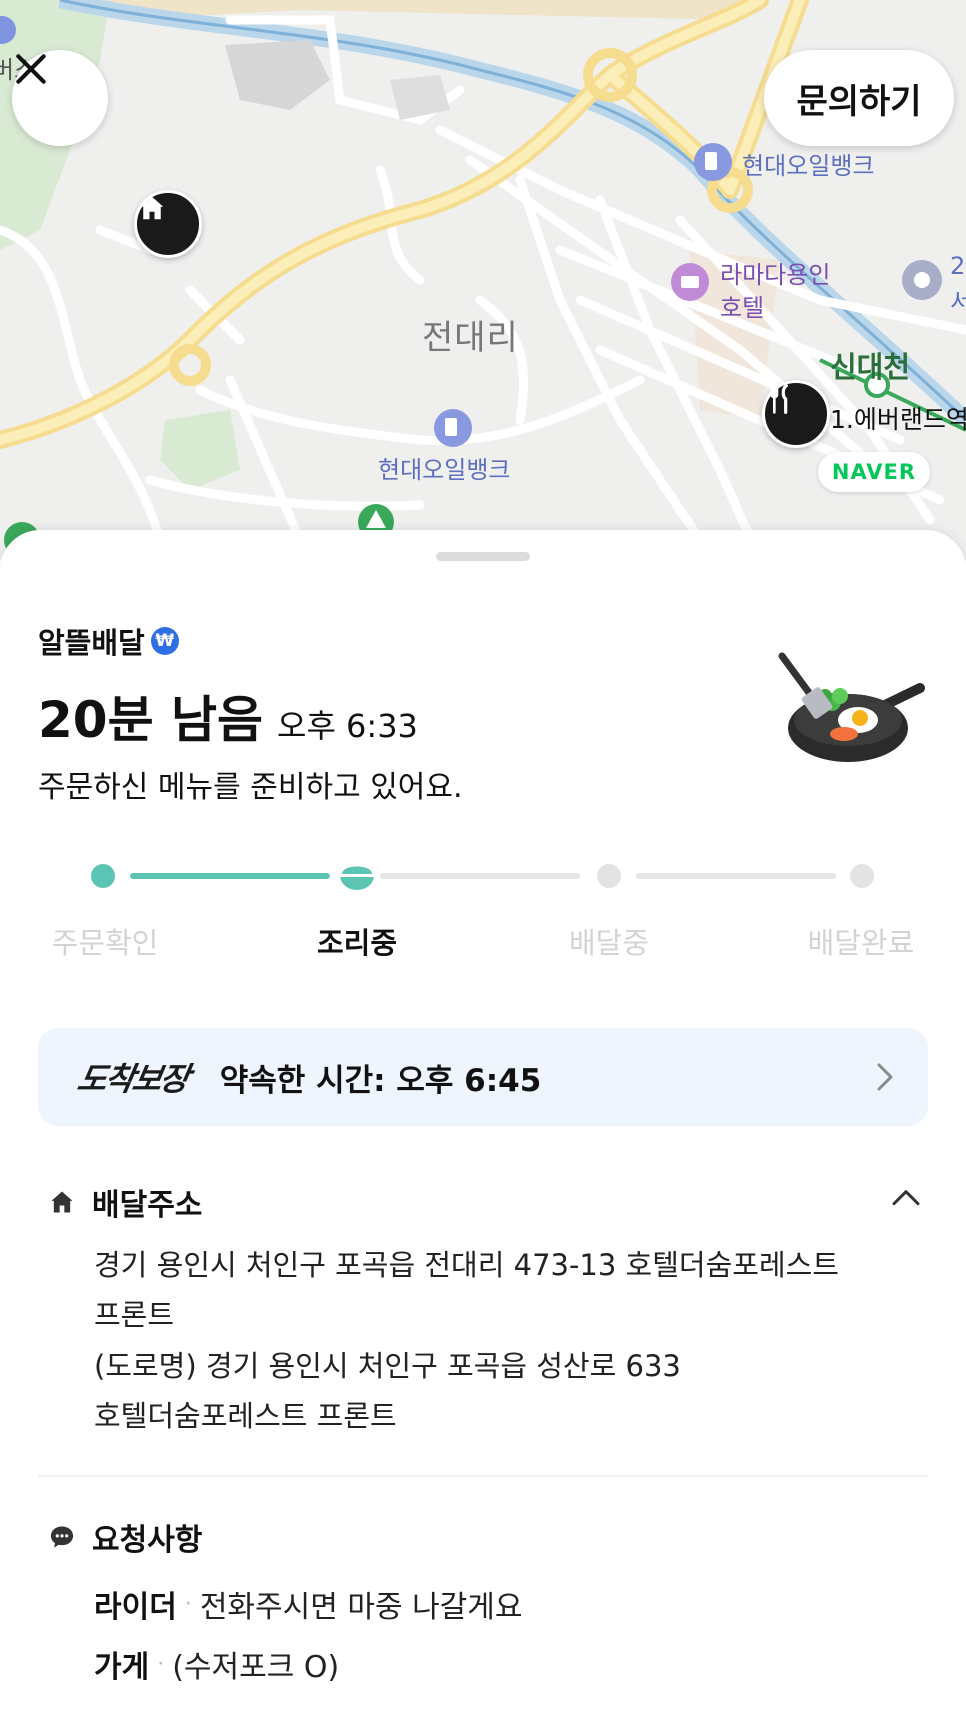 The image size is (966, 1720). What do you see at coordinates (808, 166) in the screenshot?
I see `map-label-gas-station: 현대오일뱅크` at bounding box center [808, 166].